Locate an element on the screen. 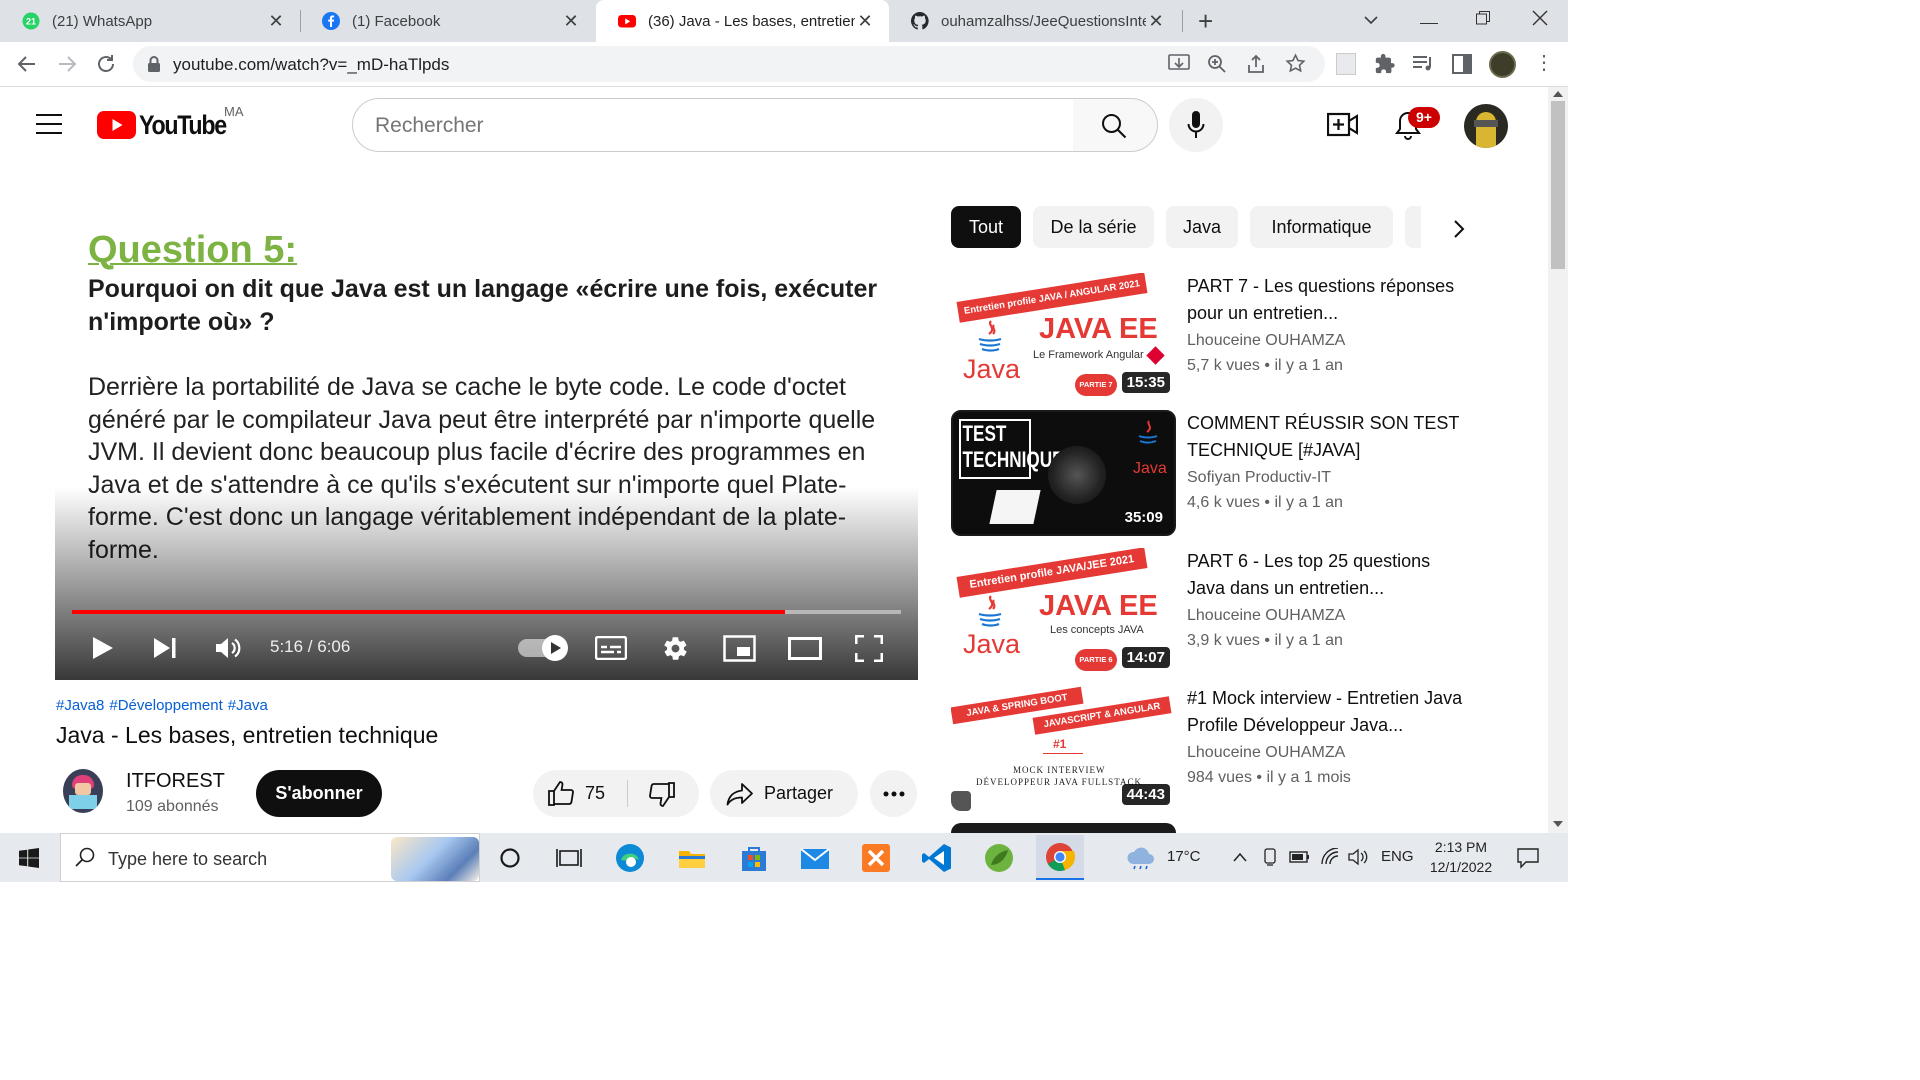 The width and height of the screenshot is (1920, 1080). scrollbar-thumb is located at coordinates (1558, 185).